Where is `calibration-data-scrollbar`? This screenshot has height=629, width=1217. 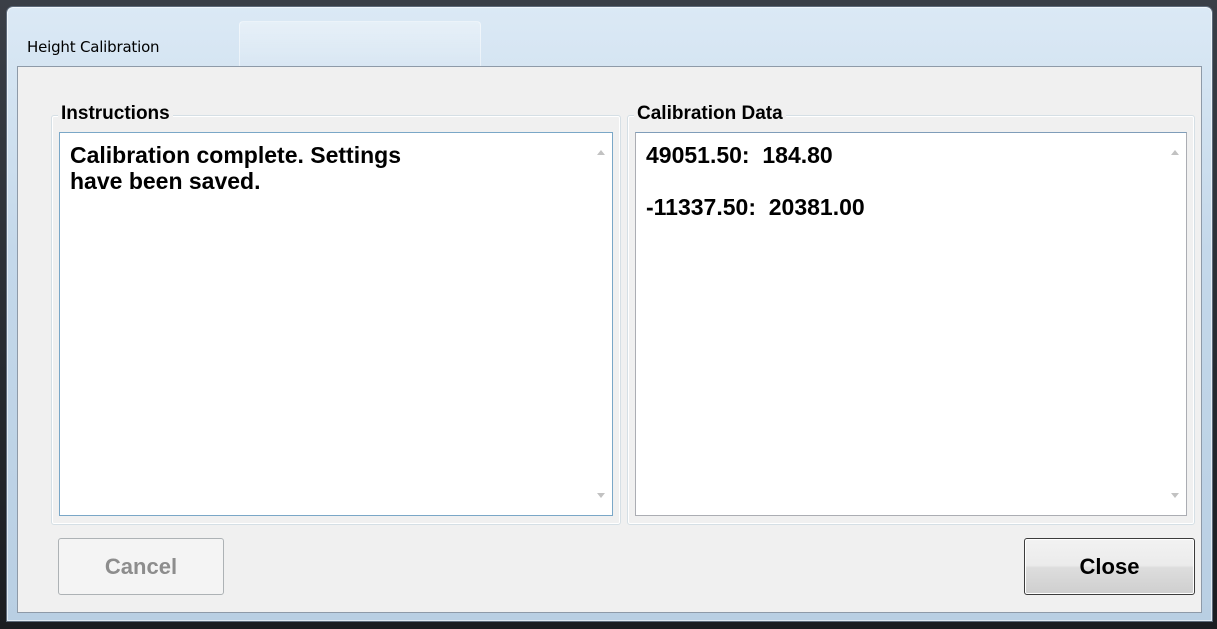
calibration-data-scrollbar is located at coordinates (1176, 324).